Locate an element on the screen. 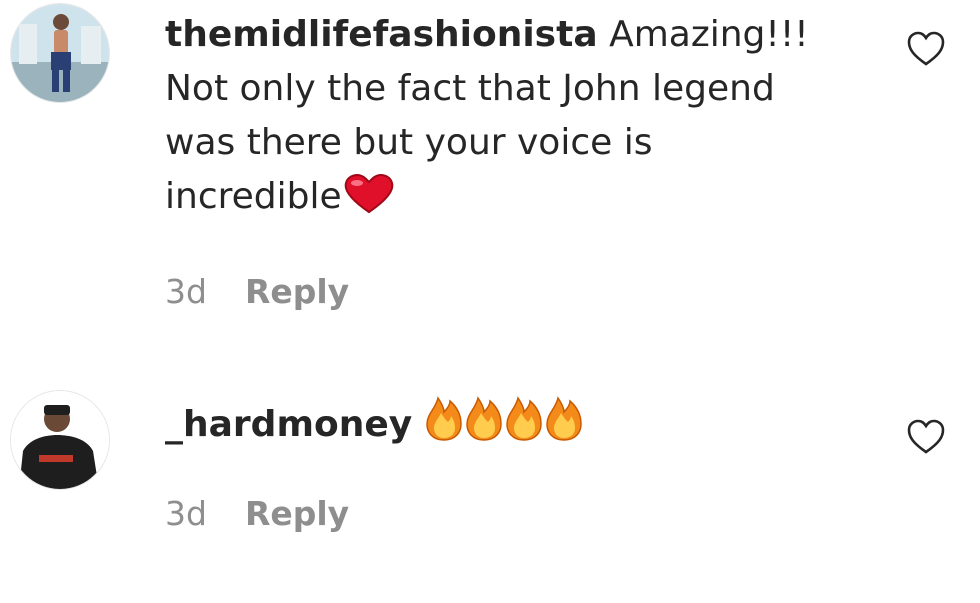  comment-username: _hardmoney is located at coordinates (288, 424).